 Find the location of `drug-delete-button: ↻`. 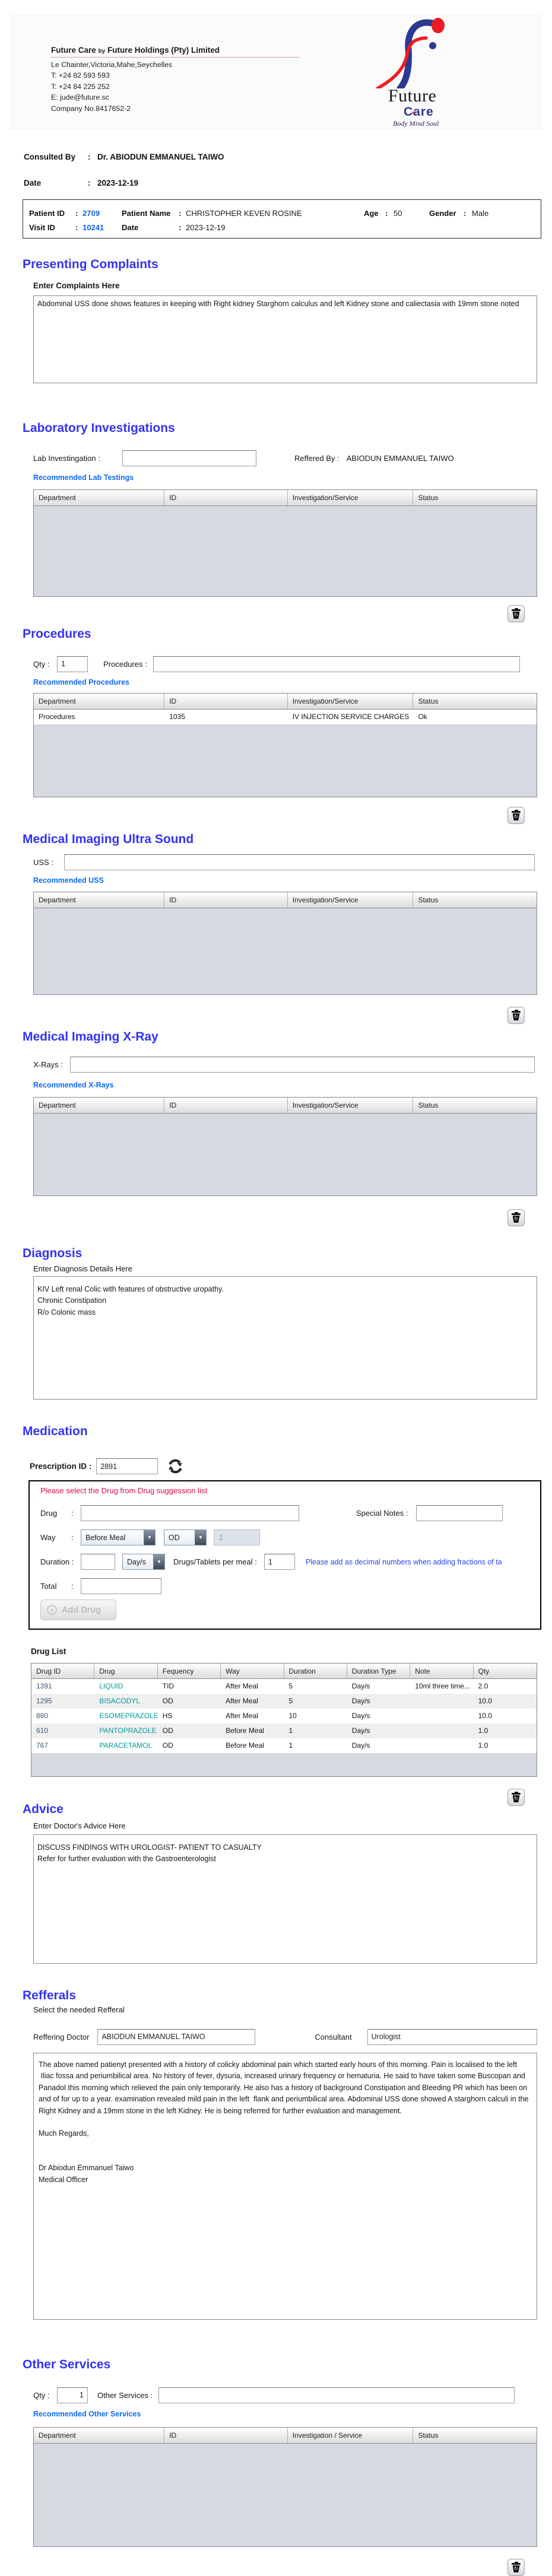

drug-delete-button: ↻ is located at coordinates (516, 1797).